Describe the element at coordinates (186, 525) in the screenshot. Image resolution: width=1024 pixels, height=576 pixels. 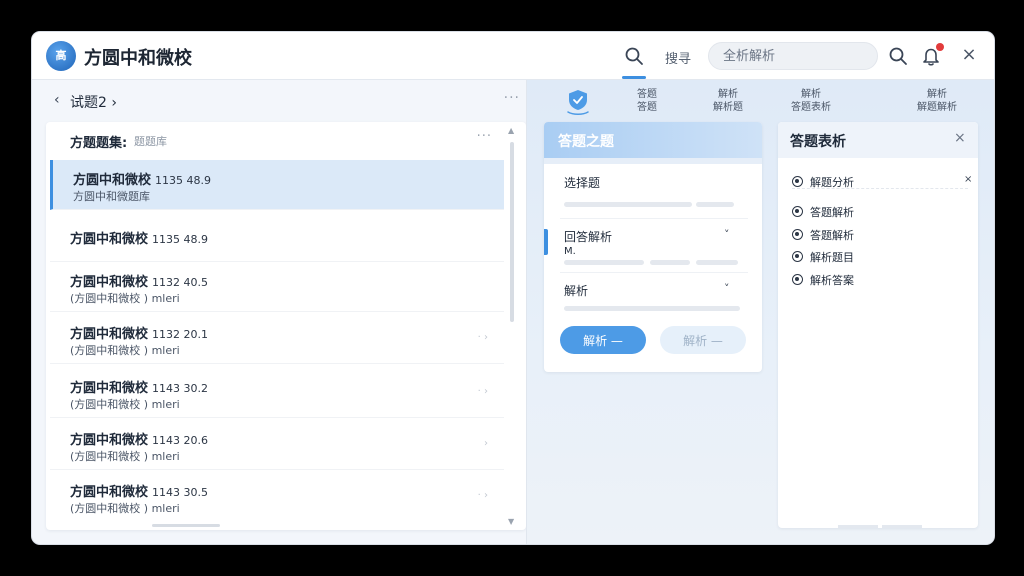
I see `horizontal-scrollbar` at that location.